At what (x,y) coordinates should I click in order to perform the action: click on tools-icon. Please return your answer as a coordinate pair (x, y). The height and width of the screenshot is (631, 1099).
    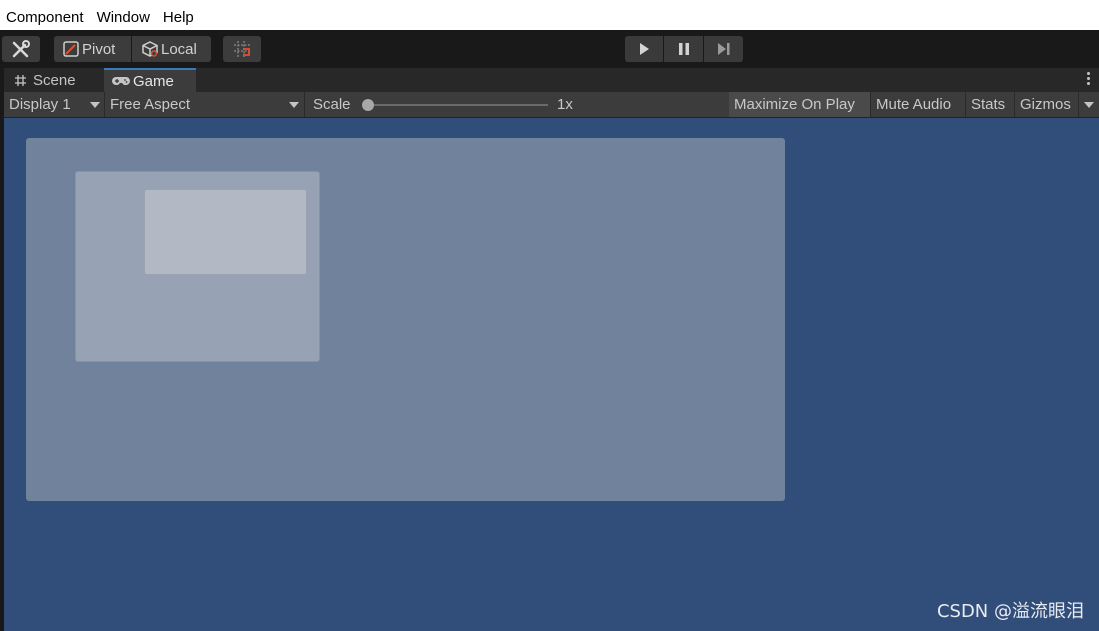
    Looking at the image, I should click on (21, 49).